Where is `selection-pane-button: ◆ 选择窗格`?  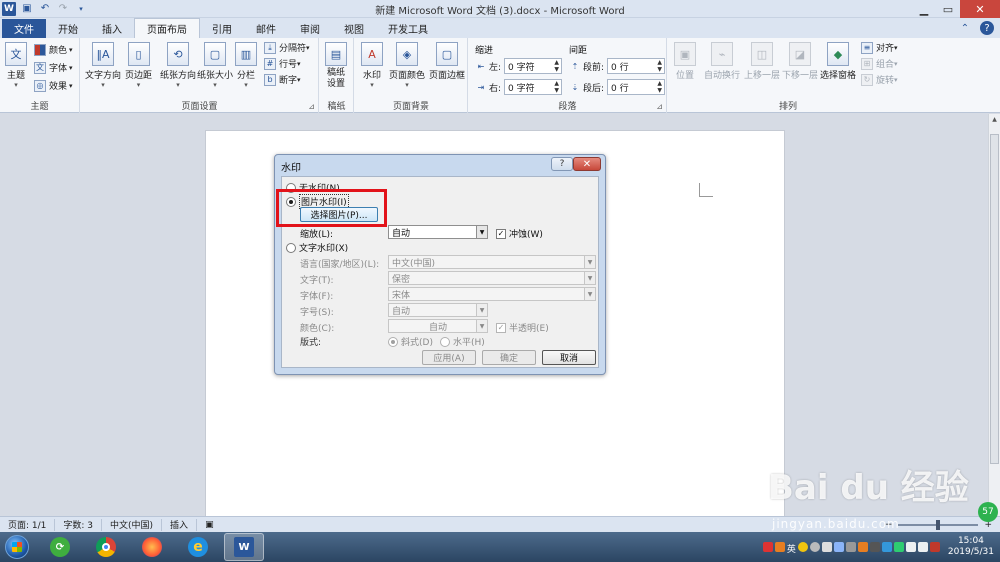 selection-pane-button: ◆ 选择窗格 is located at coordinates (838, 61).